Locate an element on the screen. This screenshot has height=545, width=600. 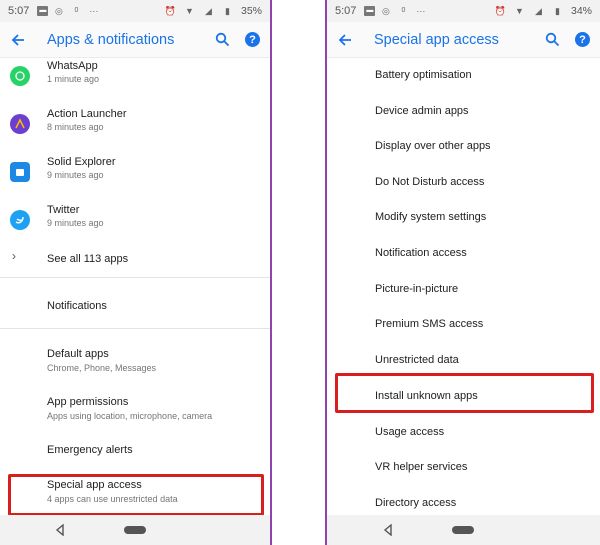
app-bar: Special app access ? is located at coordinates (463, 40).